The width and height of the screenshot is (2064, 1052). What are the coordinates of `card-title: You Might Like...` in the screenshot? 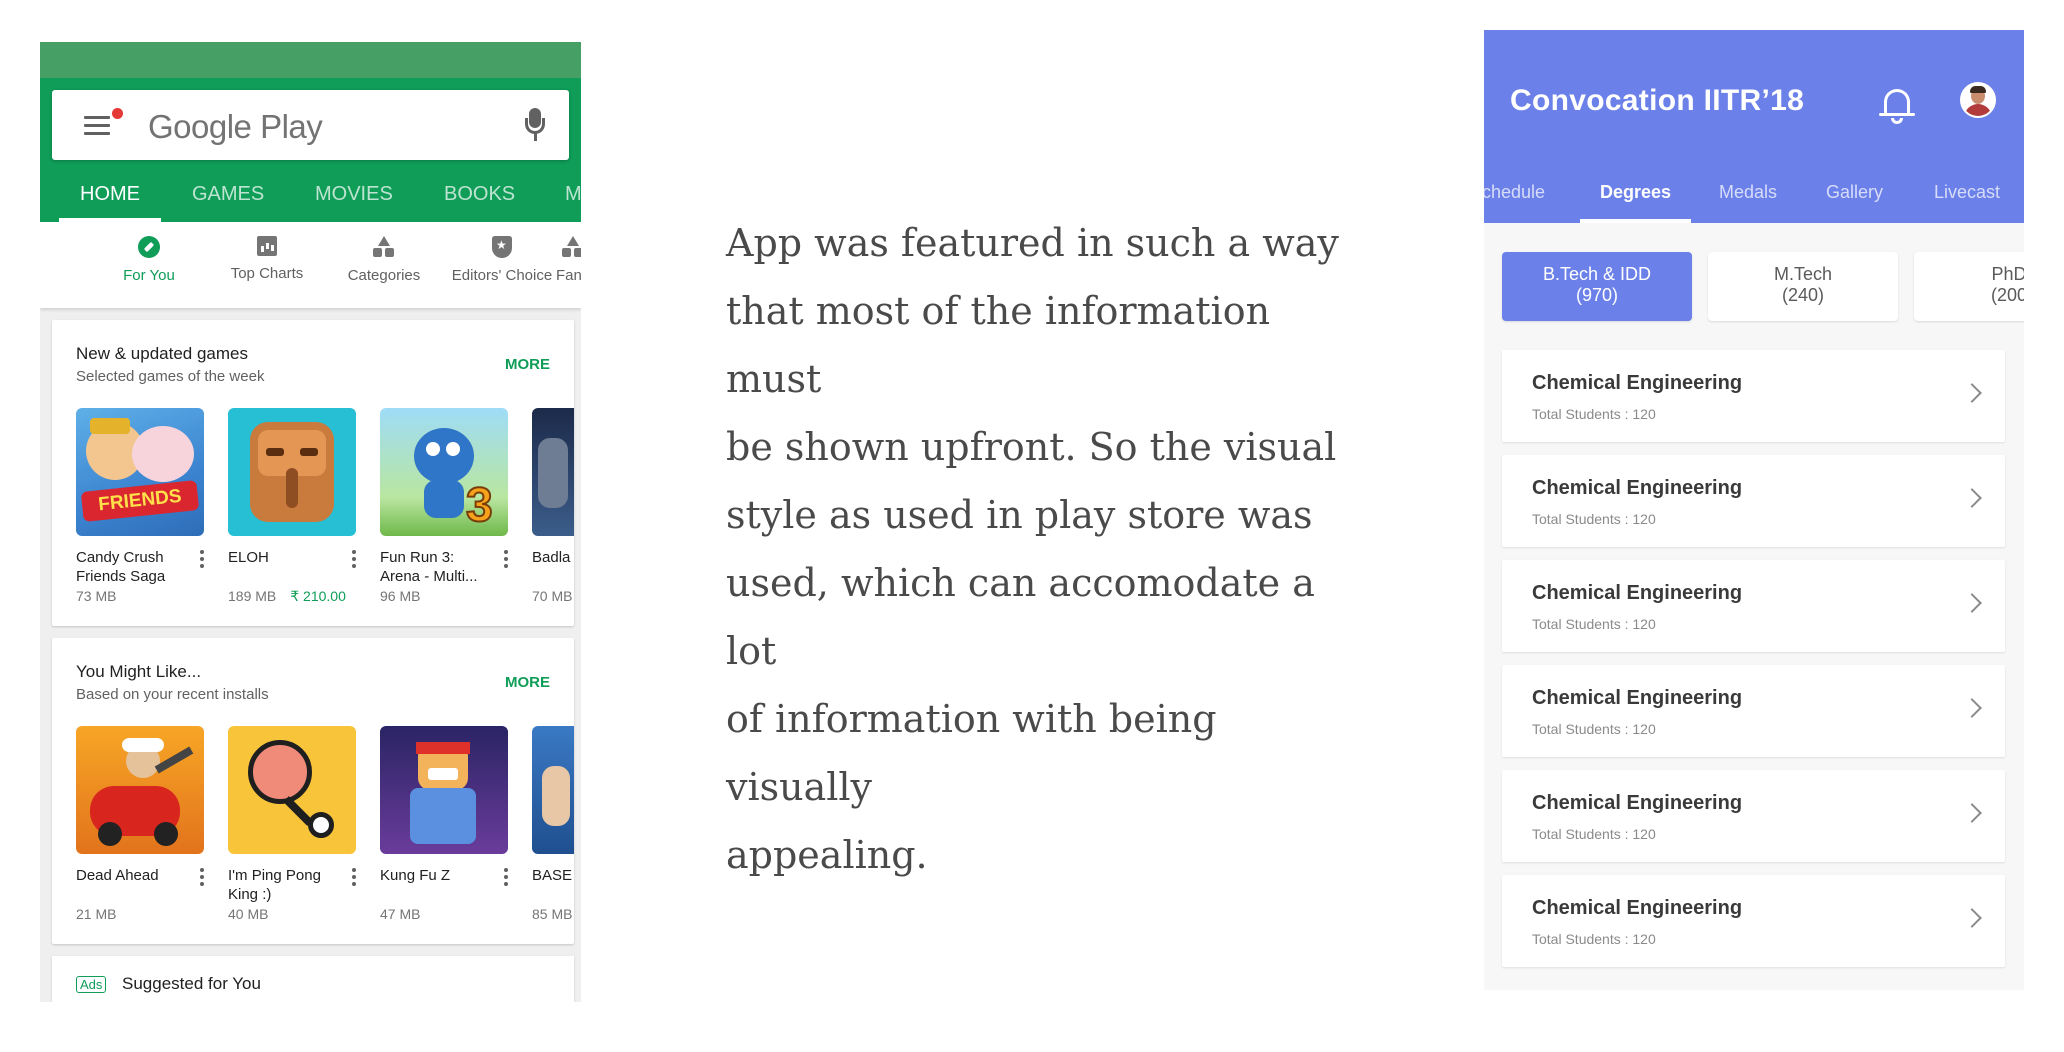 It's located at (139, 671).